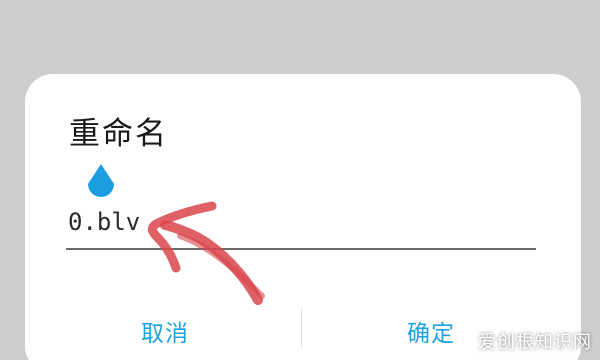  Describe the element at coordinates (301, 227) in the screenshot. I see `filename-input: 0.blv` at that location.